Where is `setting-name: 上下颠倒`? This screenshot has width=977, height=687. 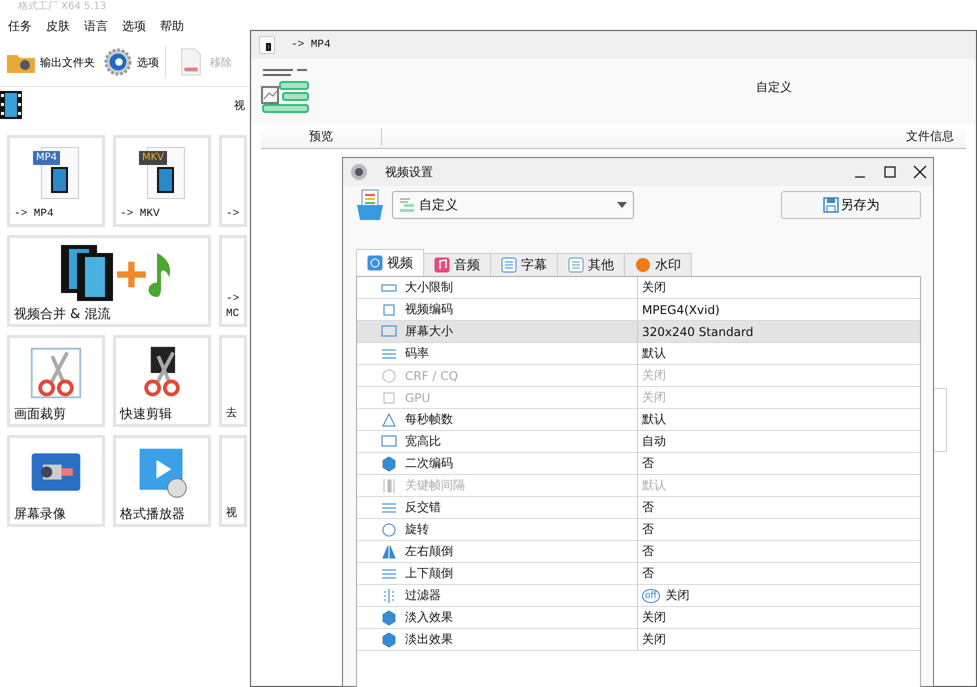 setting-name: 上下颠倒 is located at coordinates (429, 573).